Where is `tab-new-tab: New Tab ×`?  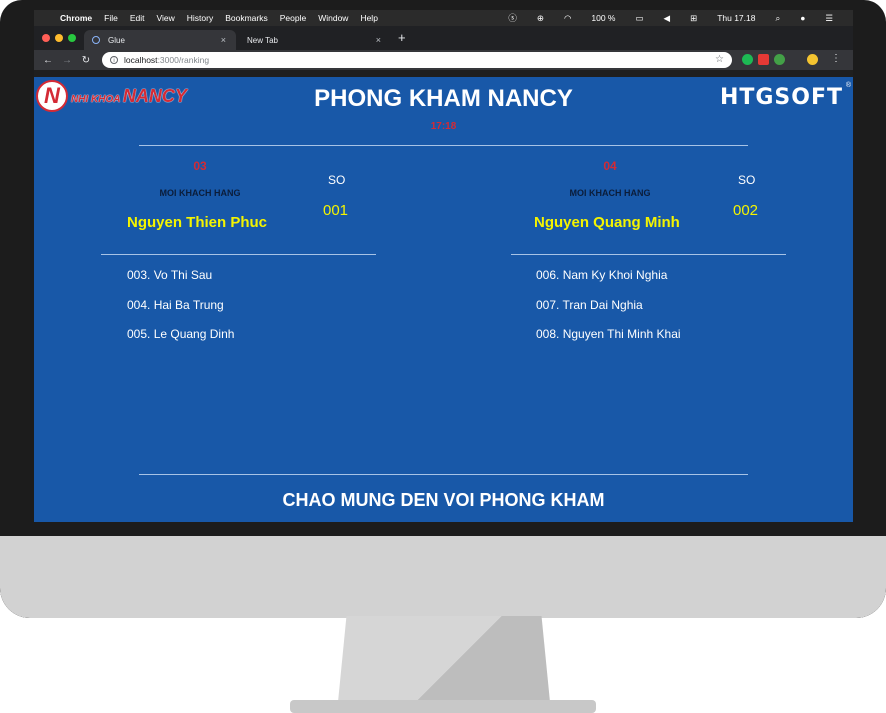 tab-new-tab: New Tab × is located at coordinates (315, 40).